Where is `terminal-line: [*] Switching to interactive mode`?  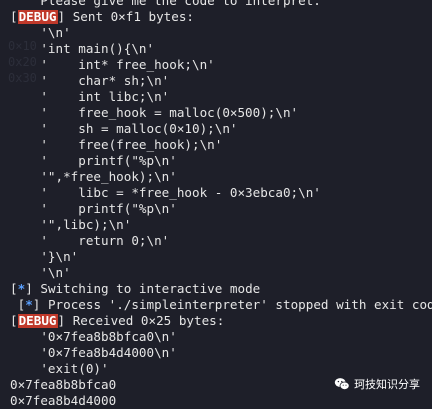 terminal-line: [*] Switching to interactive mode is located at coordinates (135, 288).